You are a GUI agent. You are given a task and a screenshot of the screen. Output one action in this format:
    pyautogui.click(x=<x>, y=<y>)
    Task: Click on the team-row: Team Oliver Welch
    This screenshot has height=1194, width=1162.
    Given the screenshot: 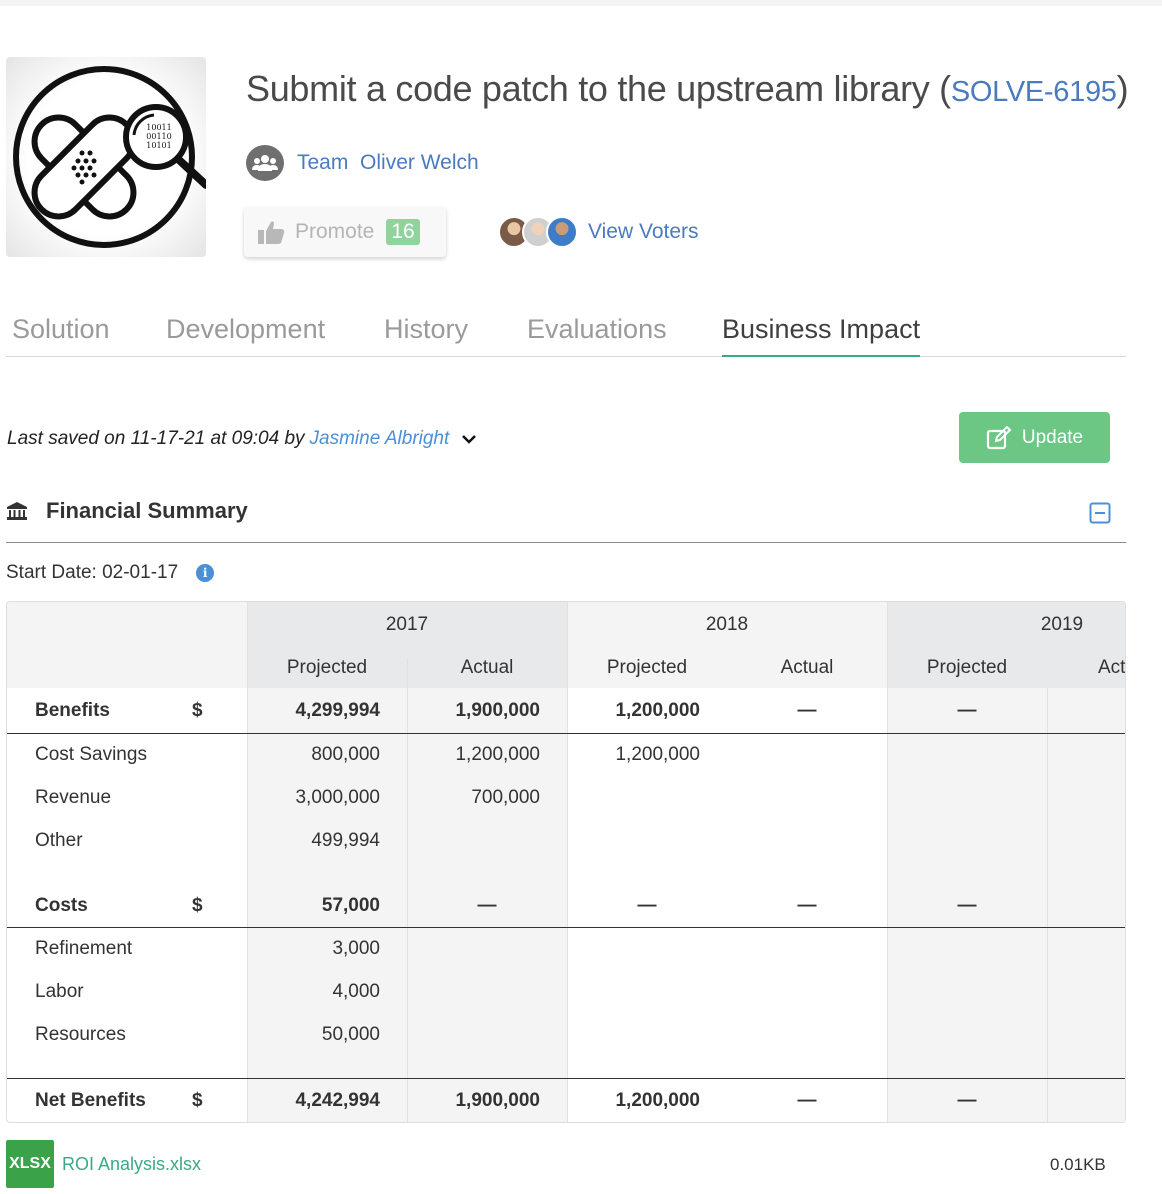 What is the action you would take?
    pyautogui.click(x=362, y=163)
    